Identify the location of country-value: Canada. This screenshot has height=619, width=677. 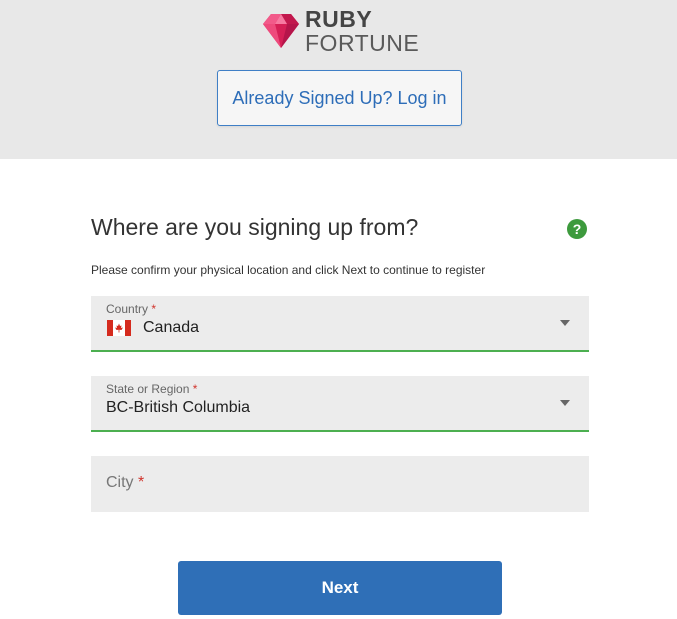
(171, 327).